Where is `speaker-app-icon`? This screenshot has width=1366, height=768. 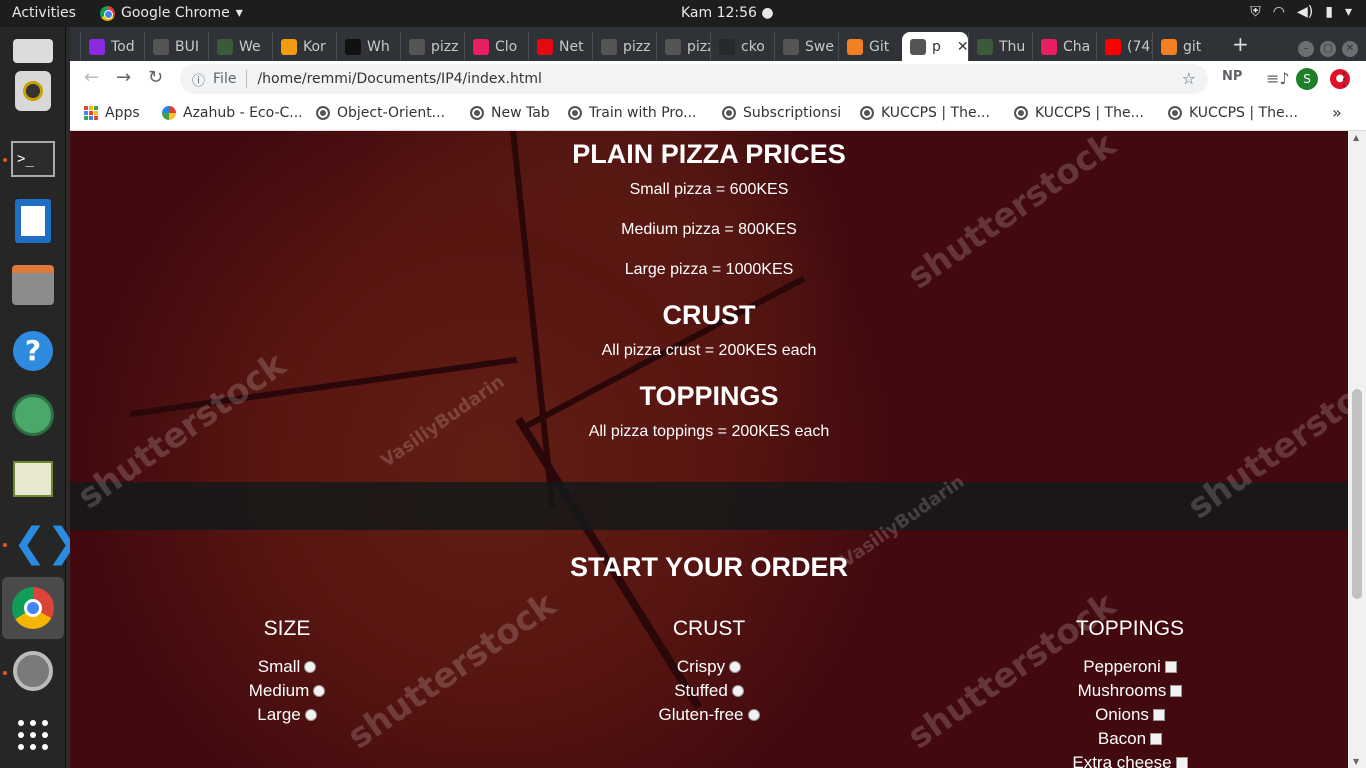
speaker-app-icon is located at coordinates (33, 91).